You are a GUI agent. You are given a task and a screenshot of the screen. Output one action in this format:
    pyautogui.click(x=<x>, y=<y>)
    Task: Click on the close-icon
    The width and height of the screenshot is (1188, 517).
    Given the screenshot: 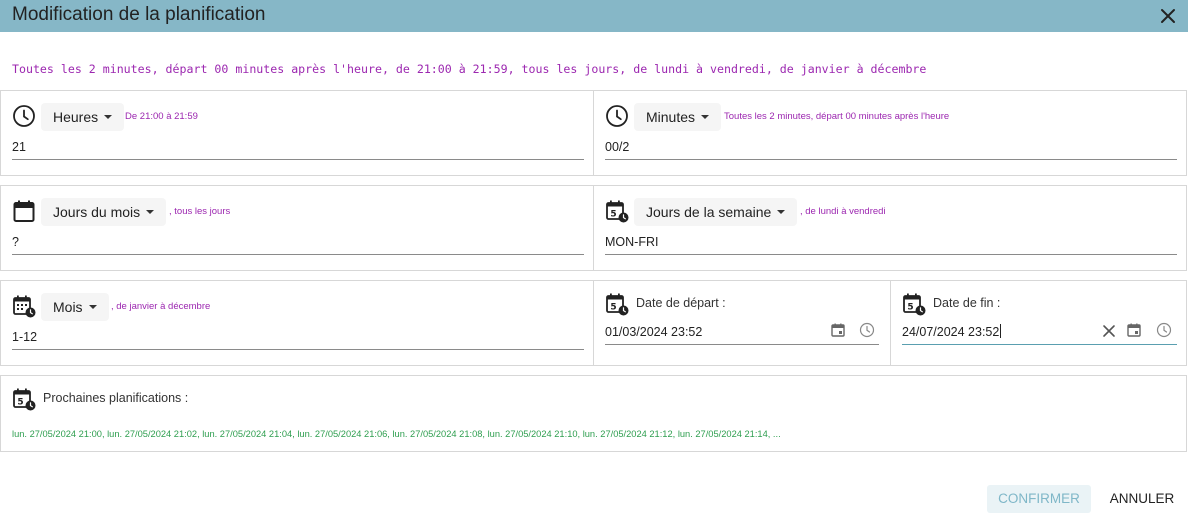 What is the action you would take?
    pyautogui.click(x=1168, y=16)
    